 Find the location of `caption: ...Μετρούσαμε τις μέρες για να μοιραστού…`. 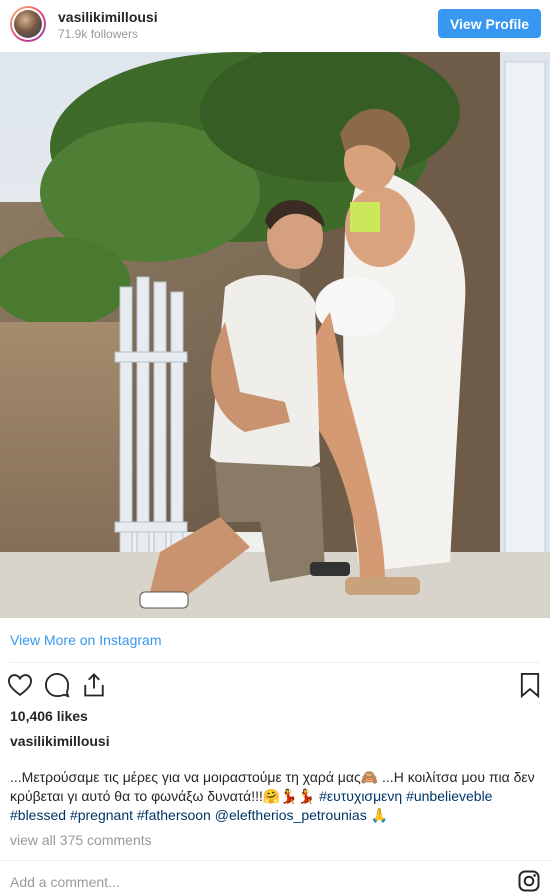

caption: ...Μετρούσαμε τις μέρες για να μοιραστού… is located at coordinates (275, 796).